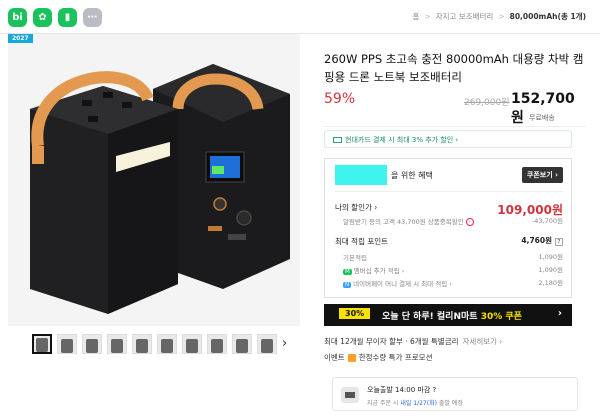  What do you see at coordinates (449, 242) in the screenshot?
I see `max-points-row: 최대 적립 포인트 4,760원?` at bounding box center [449, 242].